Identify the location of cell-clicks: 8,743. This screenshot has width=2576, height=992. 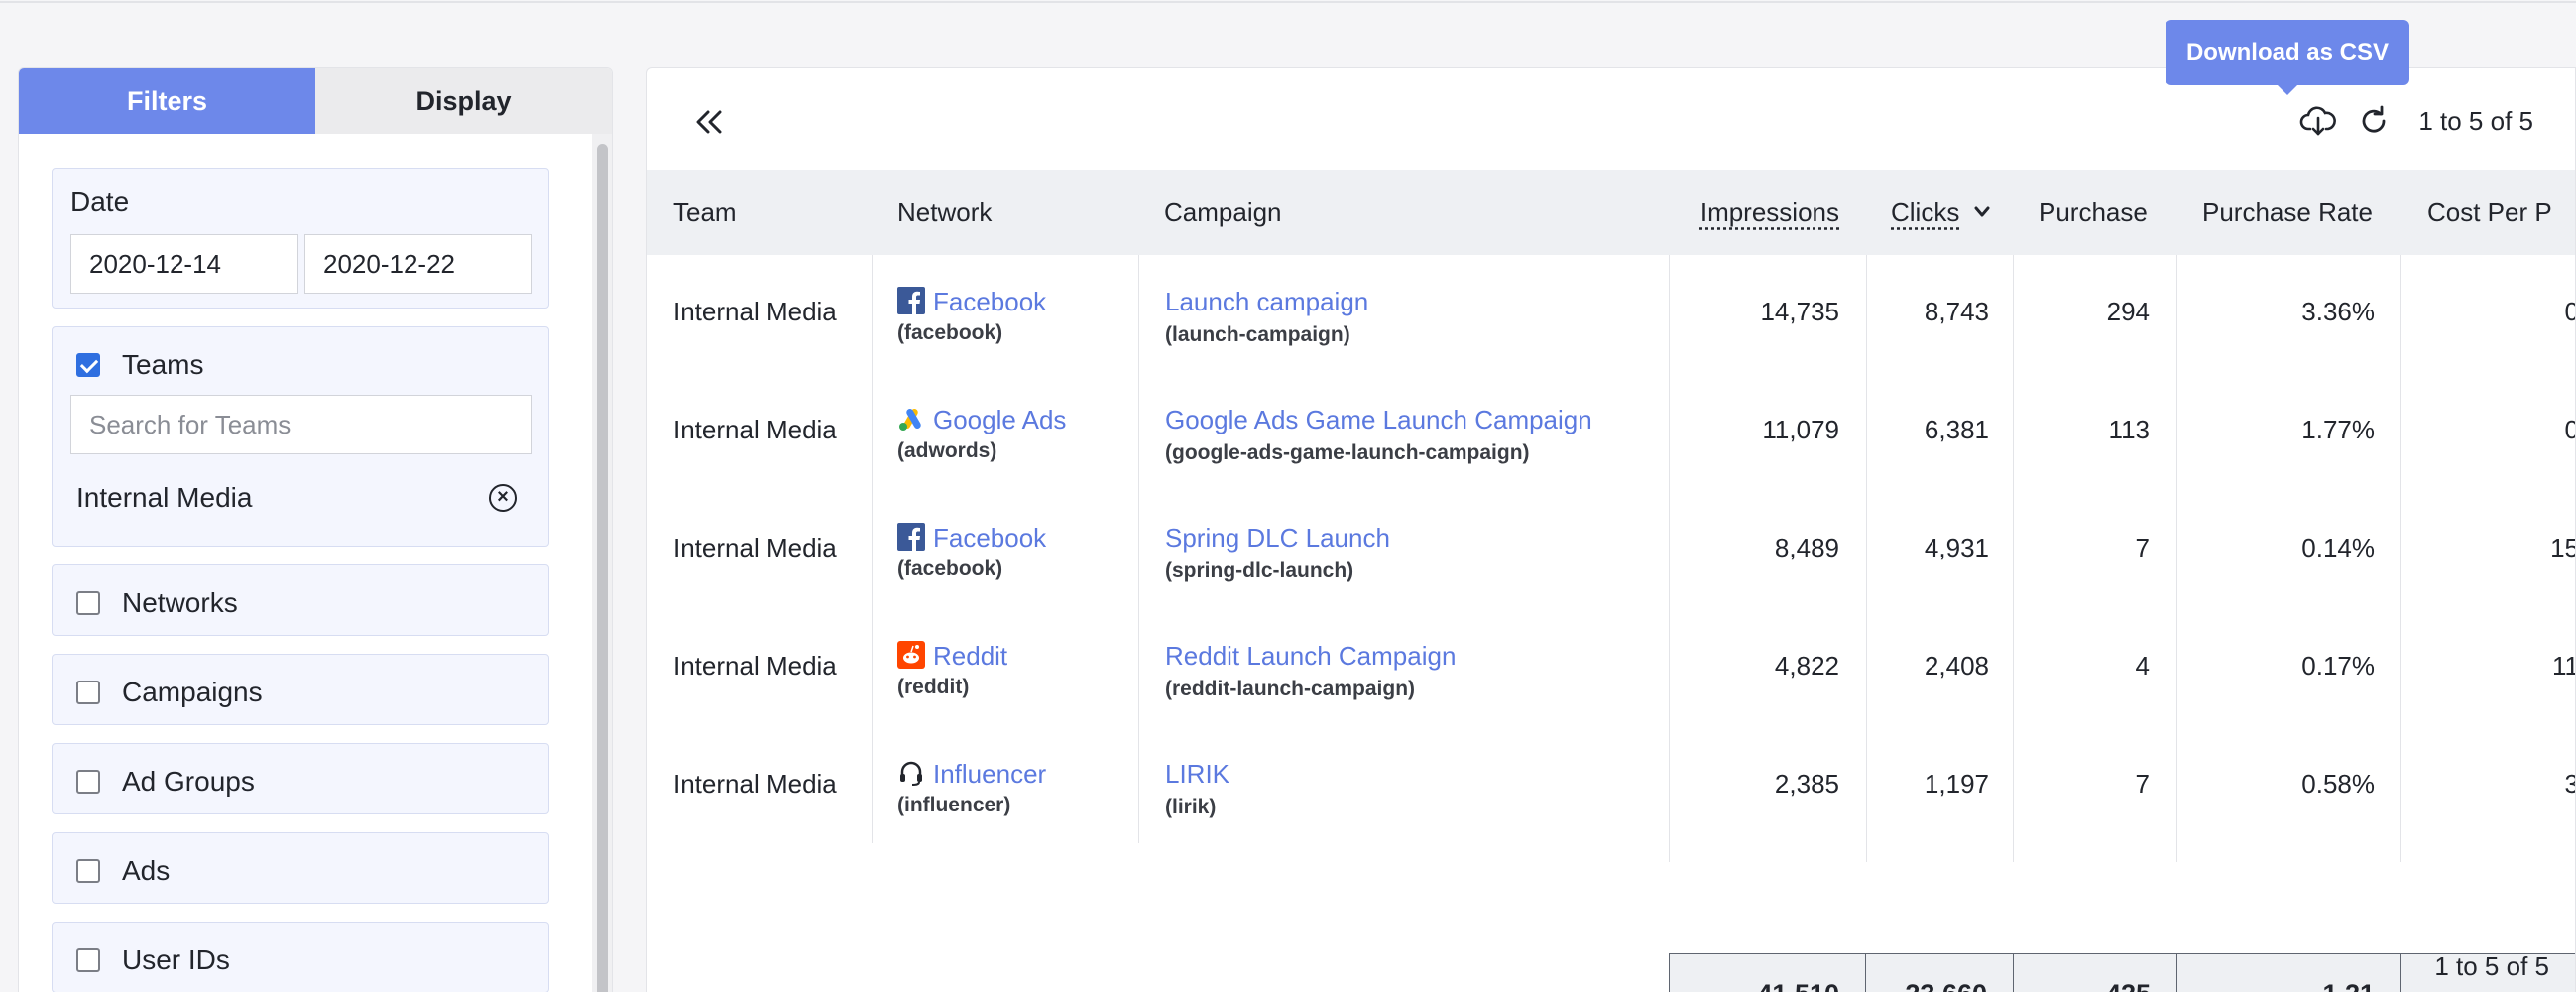
(1927, 312).